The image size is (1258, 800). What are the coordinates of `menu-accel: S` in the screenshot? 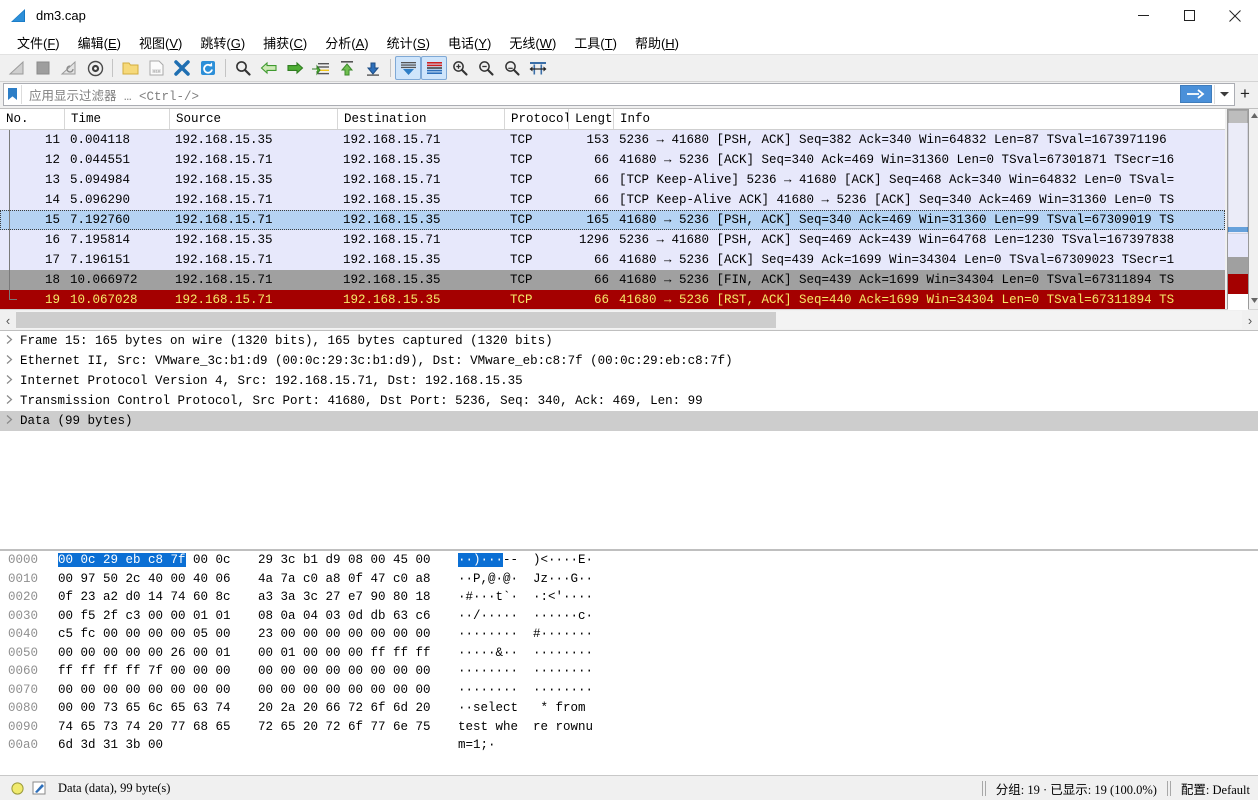 It's located at (421, 43).